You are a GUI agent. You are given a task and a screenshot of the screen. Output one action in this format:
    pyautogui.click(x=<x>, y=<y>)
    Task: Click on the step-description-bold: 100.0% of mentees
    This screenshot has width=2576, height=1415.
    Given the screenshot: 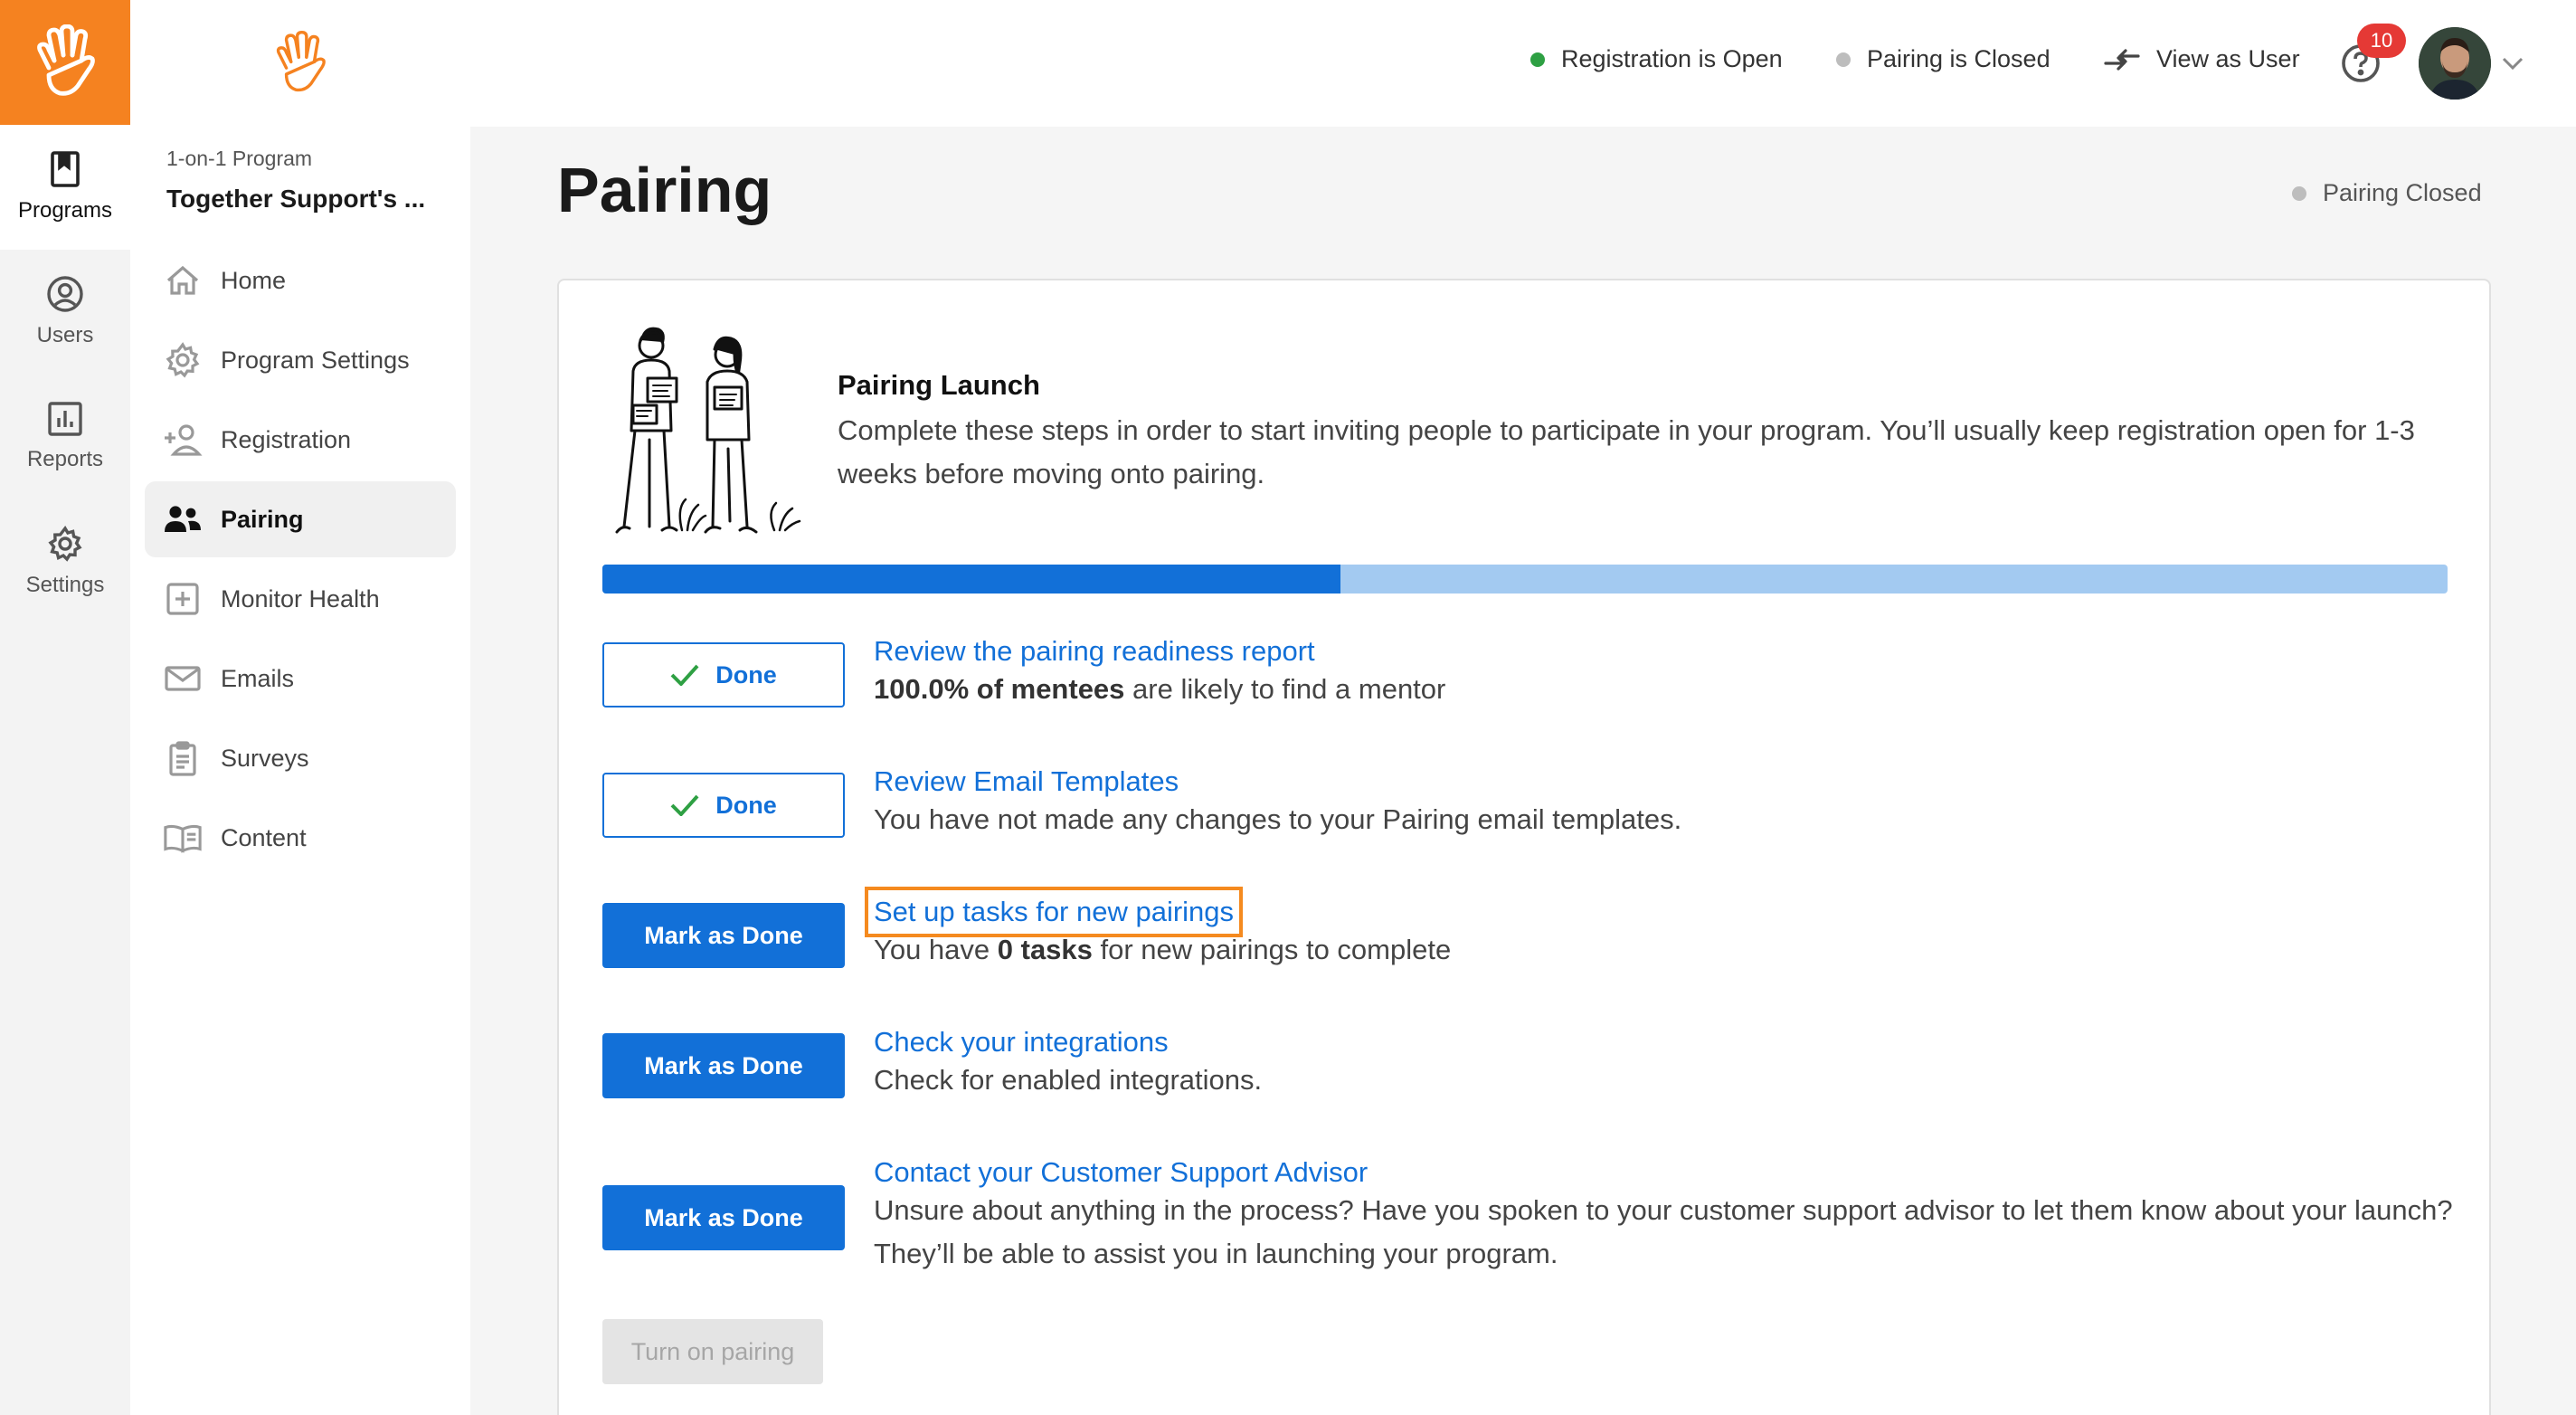 What is the action you would take?
    pyautogui.click(x=999, y=689)
    